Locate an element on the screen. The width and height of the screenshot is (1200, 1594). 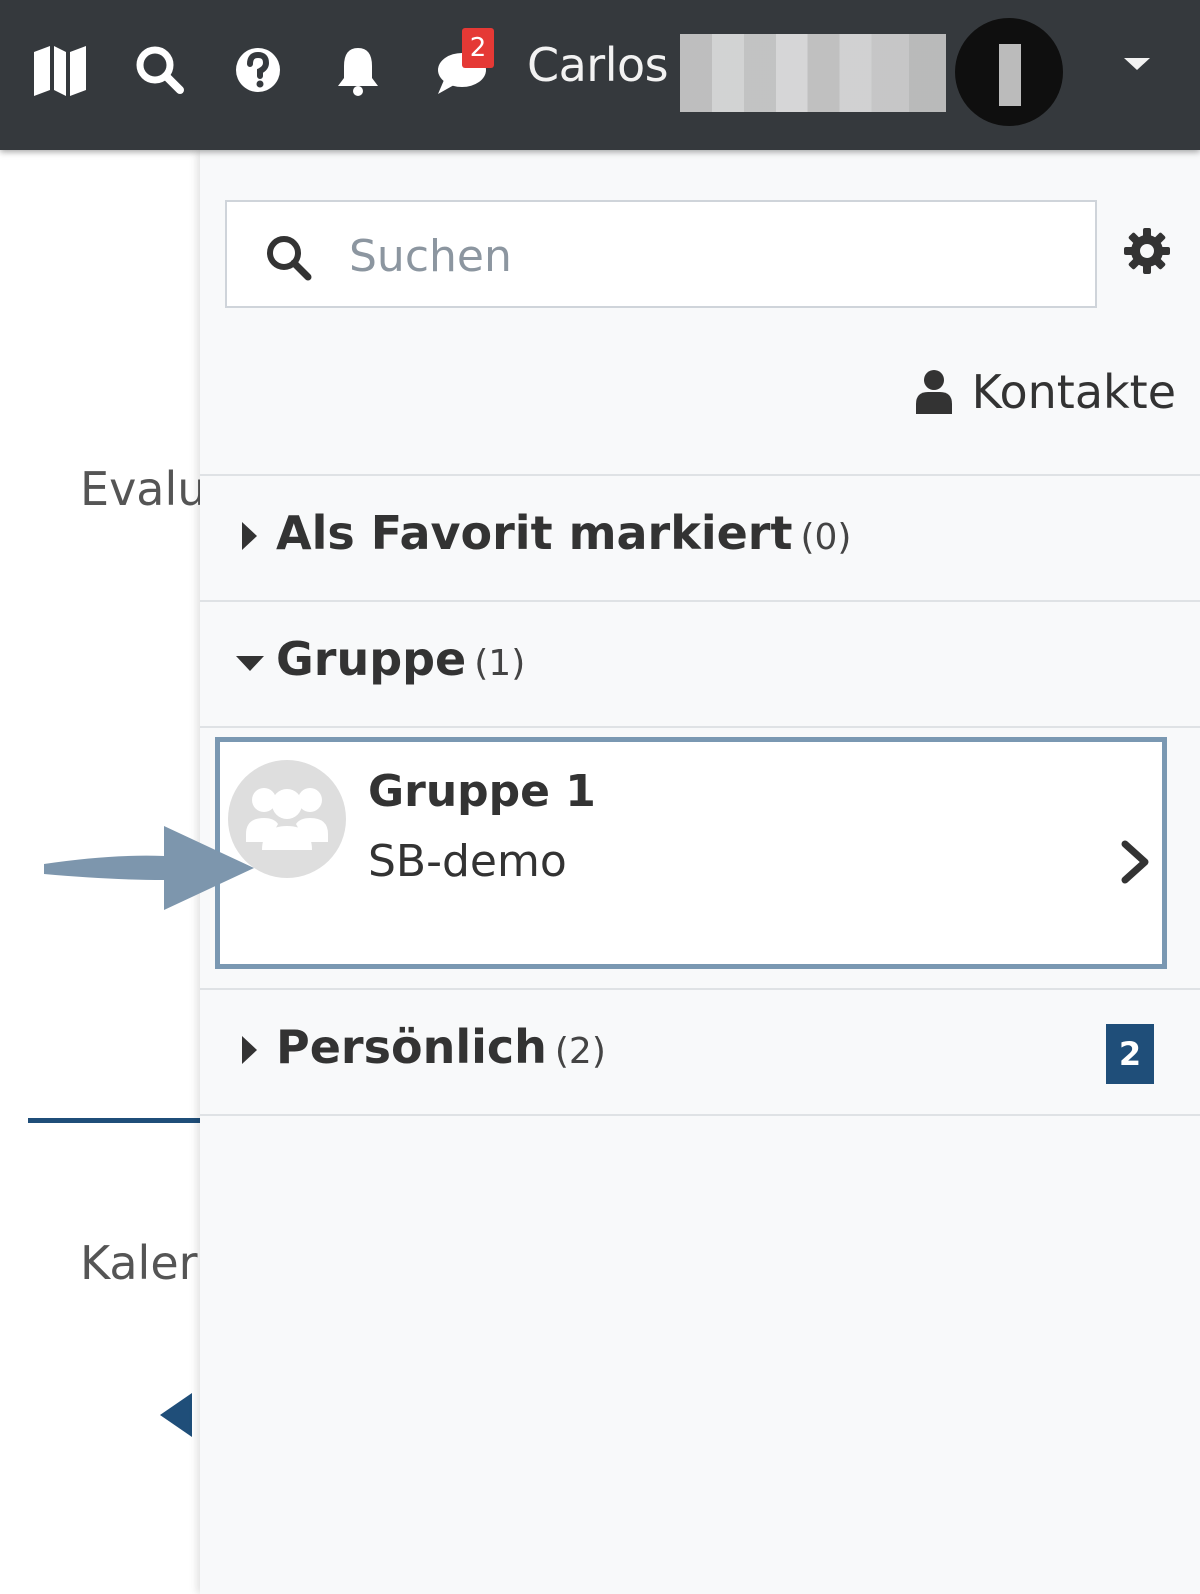
section-count: (1) is located at coordinates (500, 663).